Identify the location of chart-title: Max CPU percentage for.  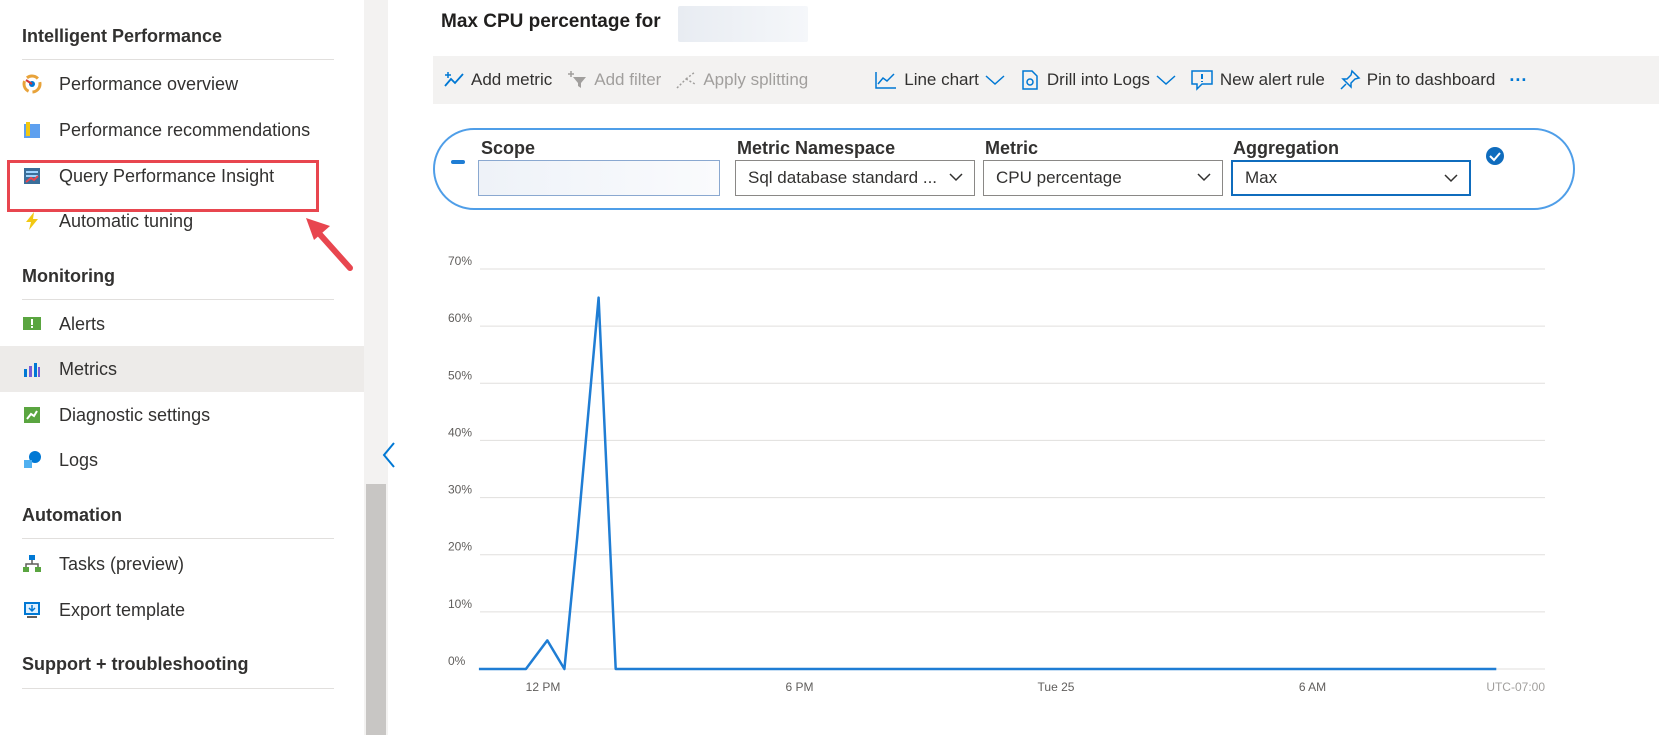
(551, 21).